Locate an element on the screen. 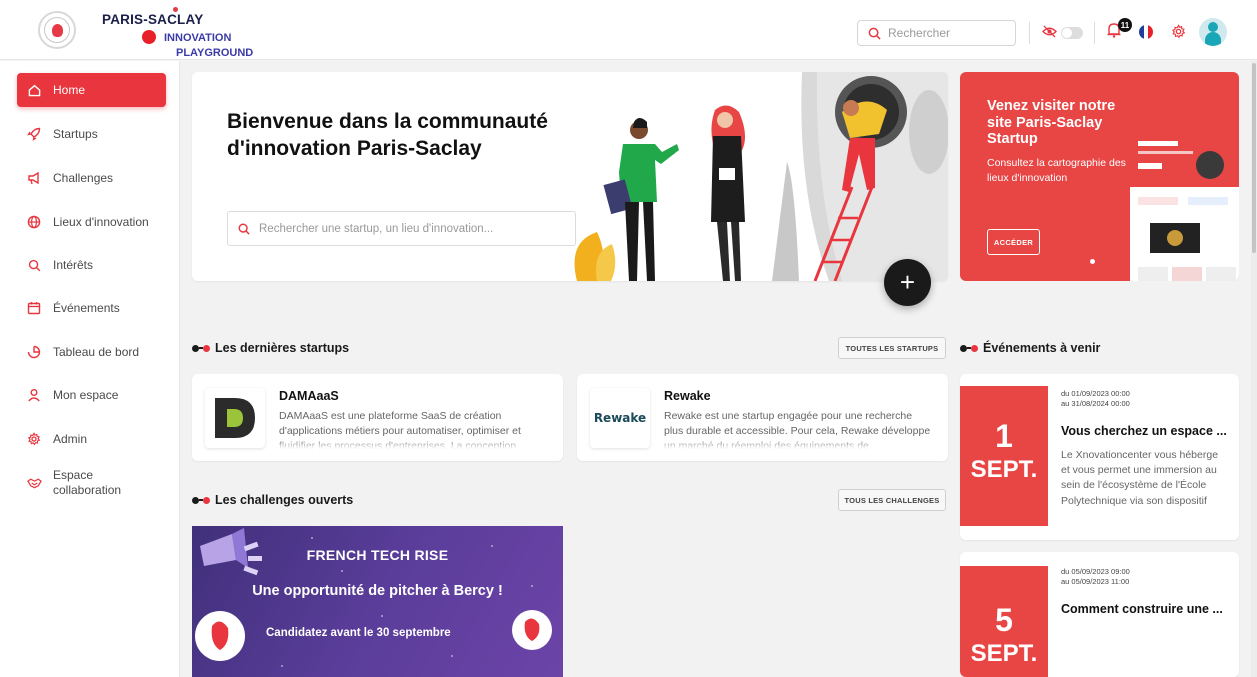  challenge-banner-subtitle: Une opportunité de pitcher à Bercy ! is located at coordinates (377, 591).